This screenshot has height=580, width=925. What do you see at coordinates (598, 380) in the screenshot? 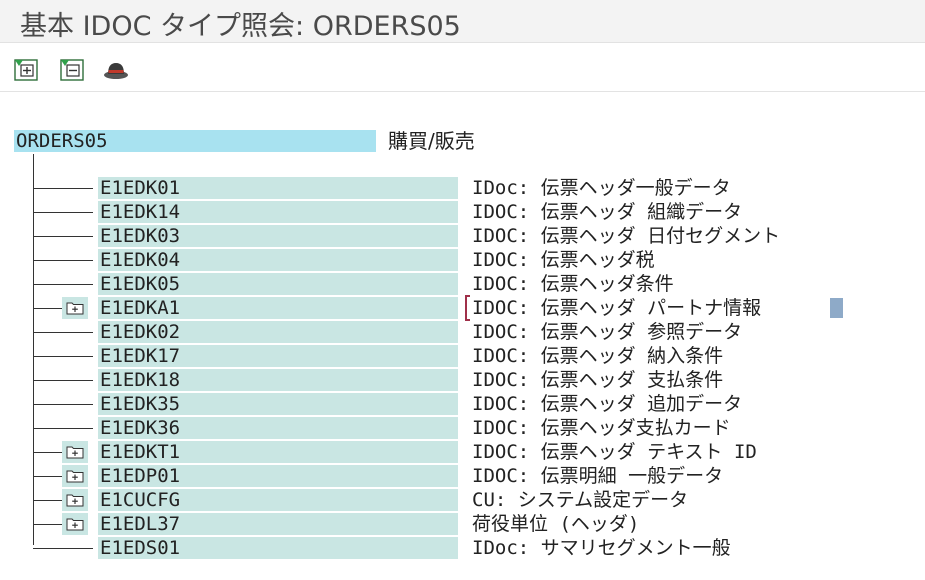
I see `segment-description: IDOC: 伝票ヘッダ 支払条件` at bounding box center [598, 380].